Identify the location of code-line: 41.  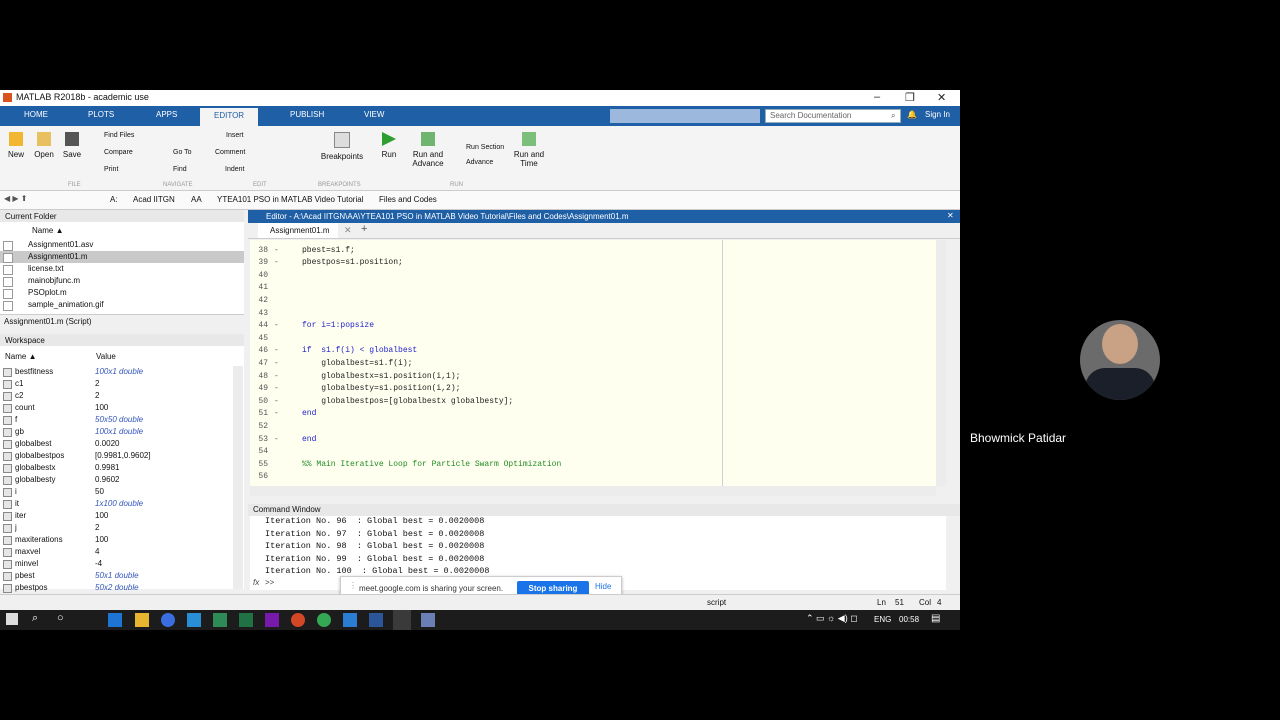
(485, 288).